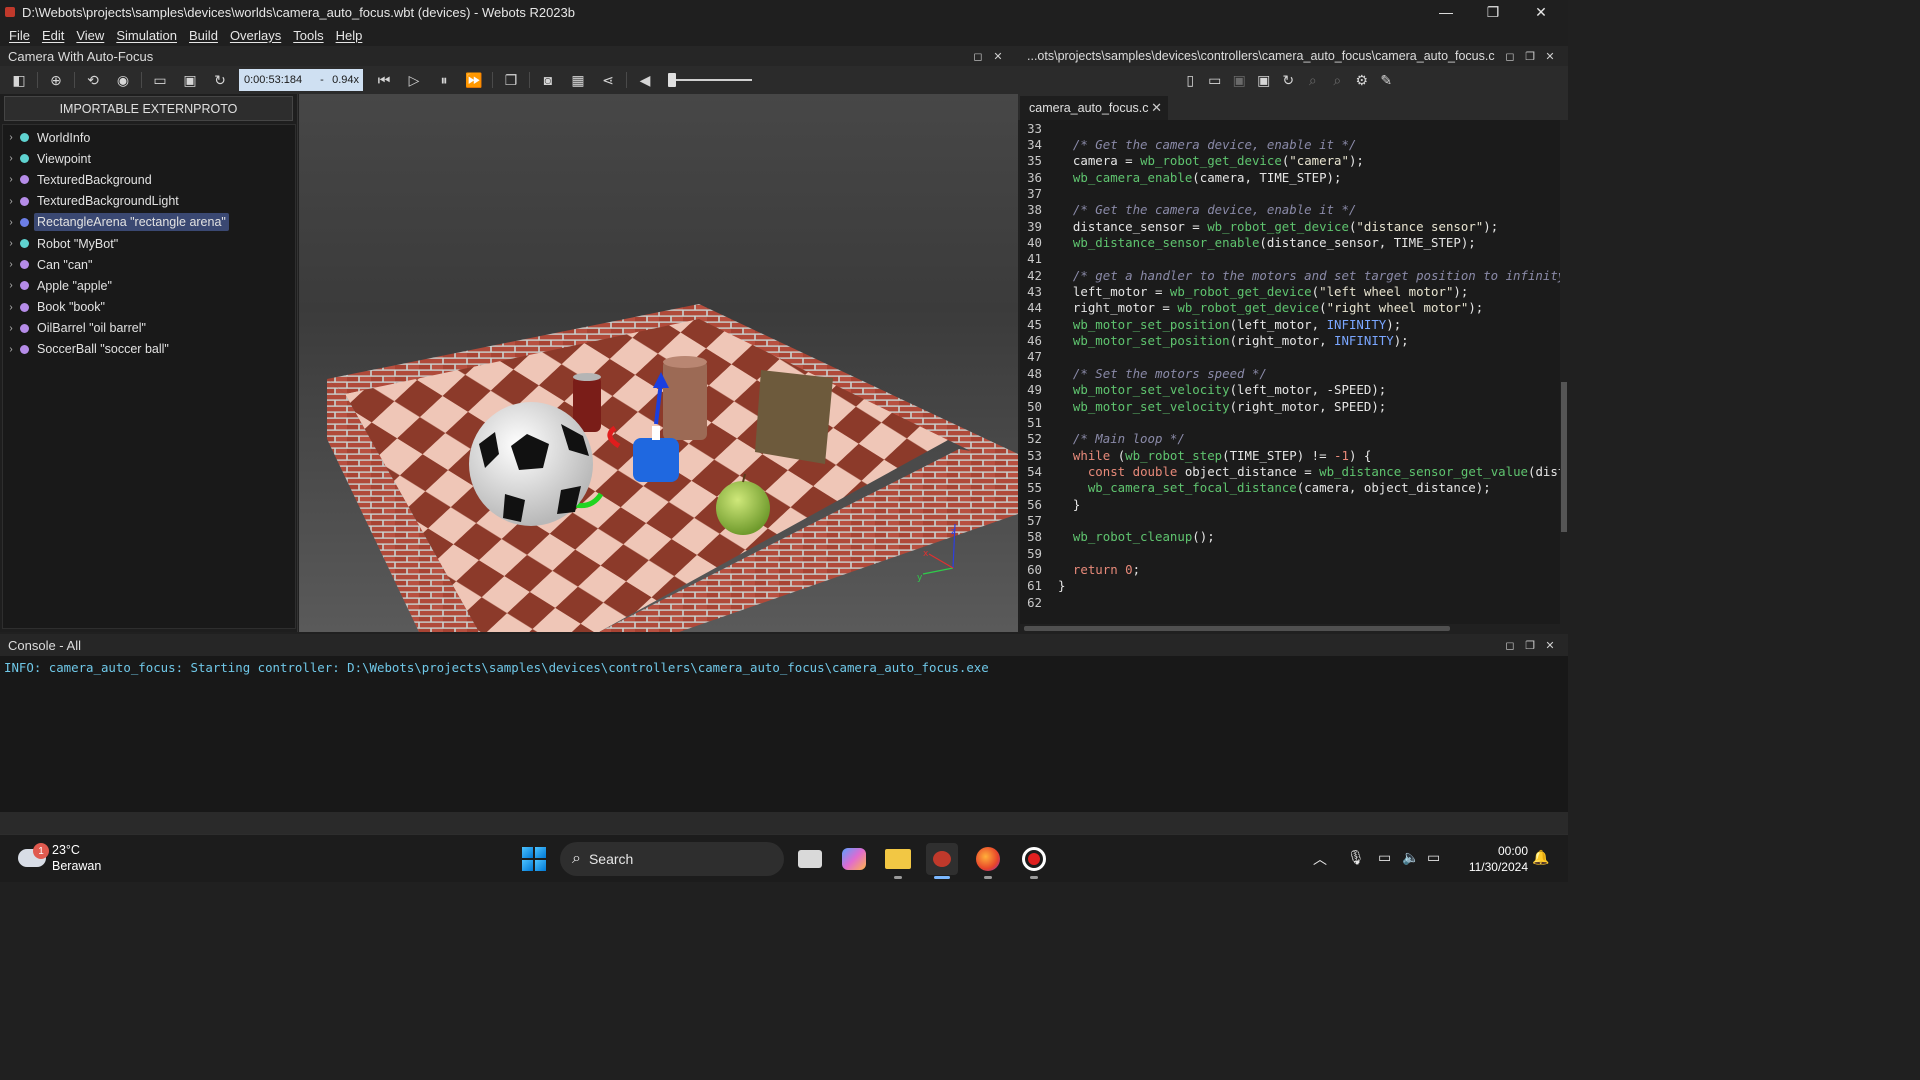 This screenshot has height=1080, width=1920. Describe the element at coordinates (1290, 177) in the screenshot. I see `code-line: 36 wb_camera_enable(camera, TIME_STEP);` at that location.